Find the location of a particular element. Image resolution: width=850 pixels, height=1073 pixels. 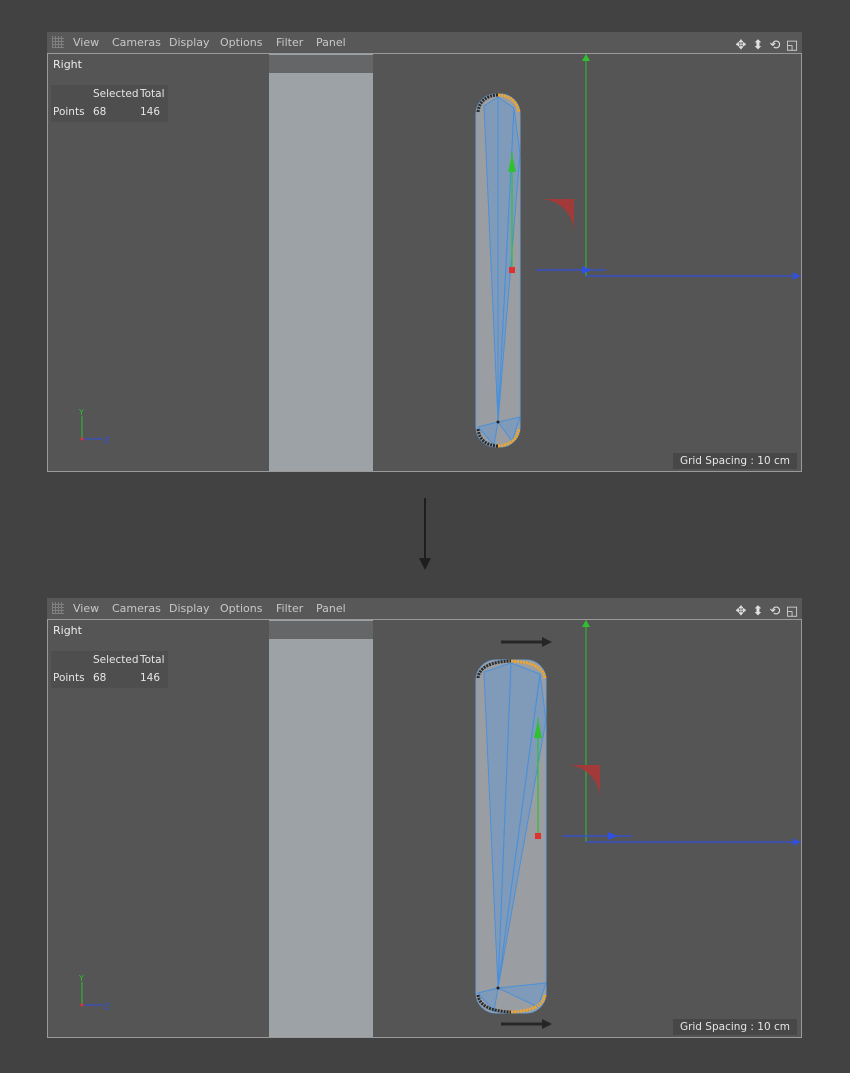

down-arrow-icon is located at coordinates (425, 537).